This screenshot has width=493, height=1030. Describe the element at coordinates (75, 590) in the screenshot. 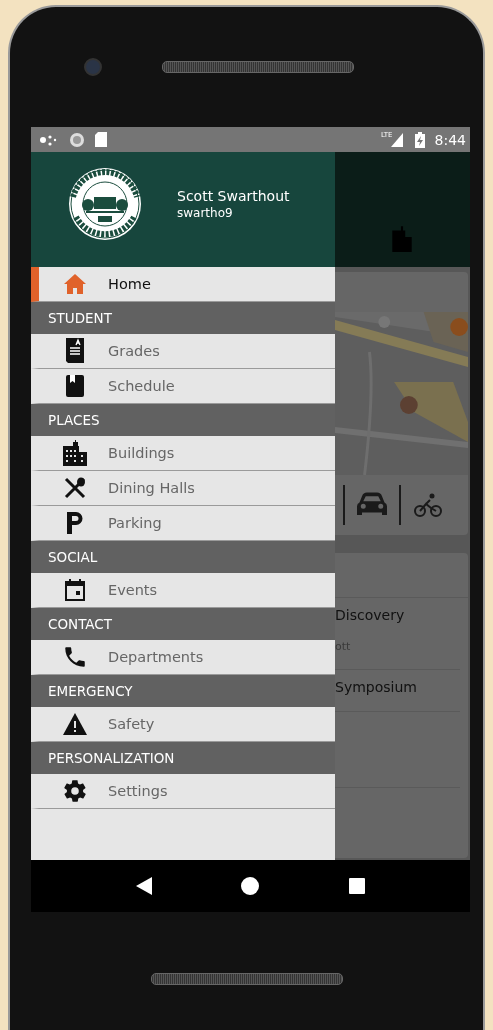

I see `calendar-icon` at that location.